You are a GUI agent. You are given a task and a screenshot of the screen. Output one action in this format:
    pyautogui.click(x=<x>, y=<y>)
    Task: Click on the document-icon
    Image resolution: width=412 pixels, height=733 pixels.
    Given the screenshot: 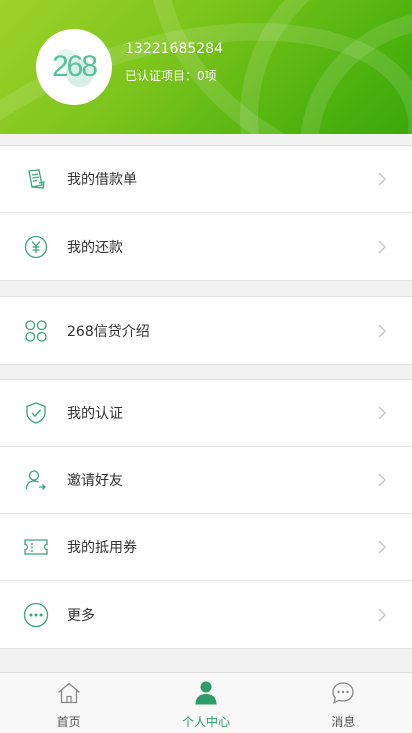 What is the action you would take?
    pyautogui.click(x=36, y=179)
    